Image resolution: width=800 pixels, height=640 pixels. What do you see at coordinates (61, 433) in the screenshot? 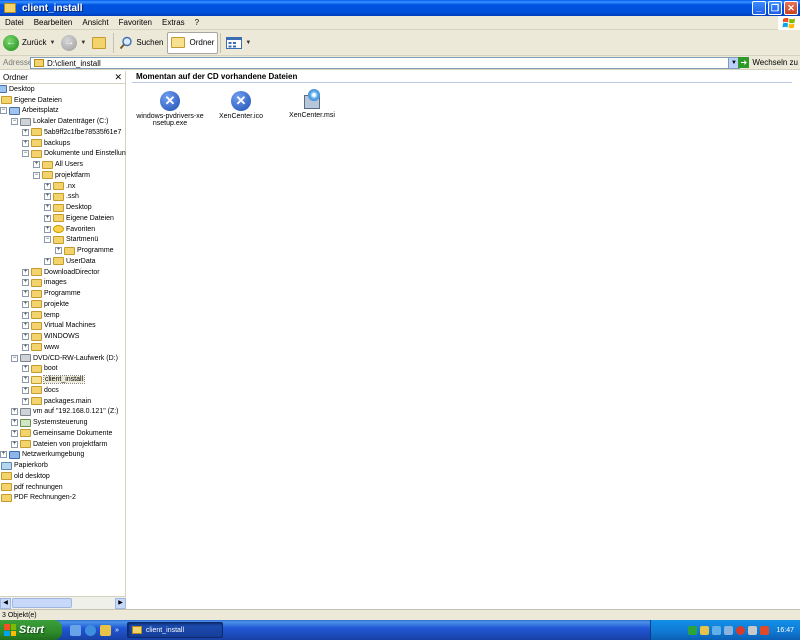
I see `tree-item: + Gemeinsame Dokumente` at bounding box center [61, 433].